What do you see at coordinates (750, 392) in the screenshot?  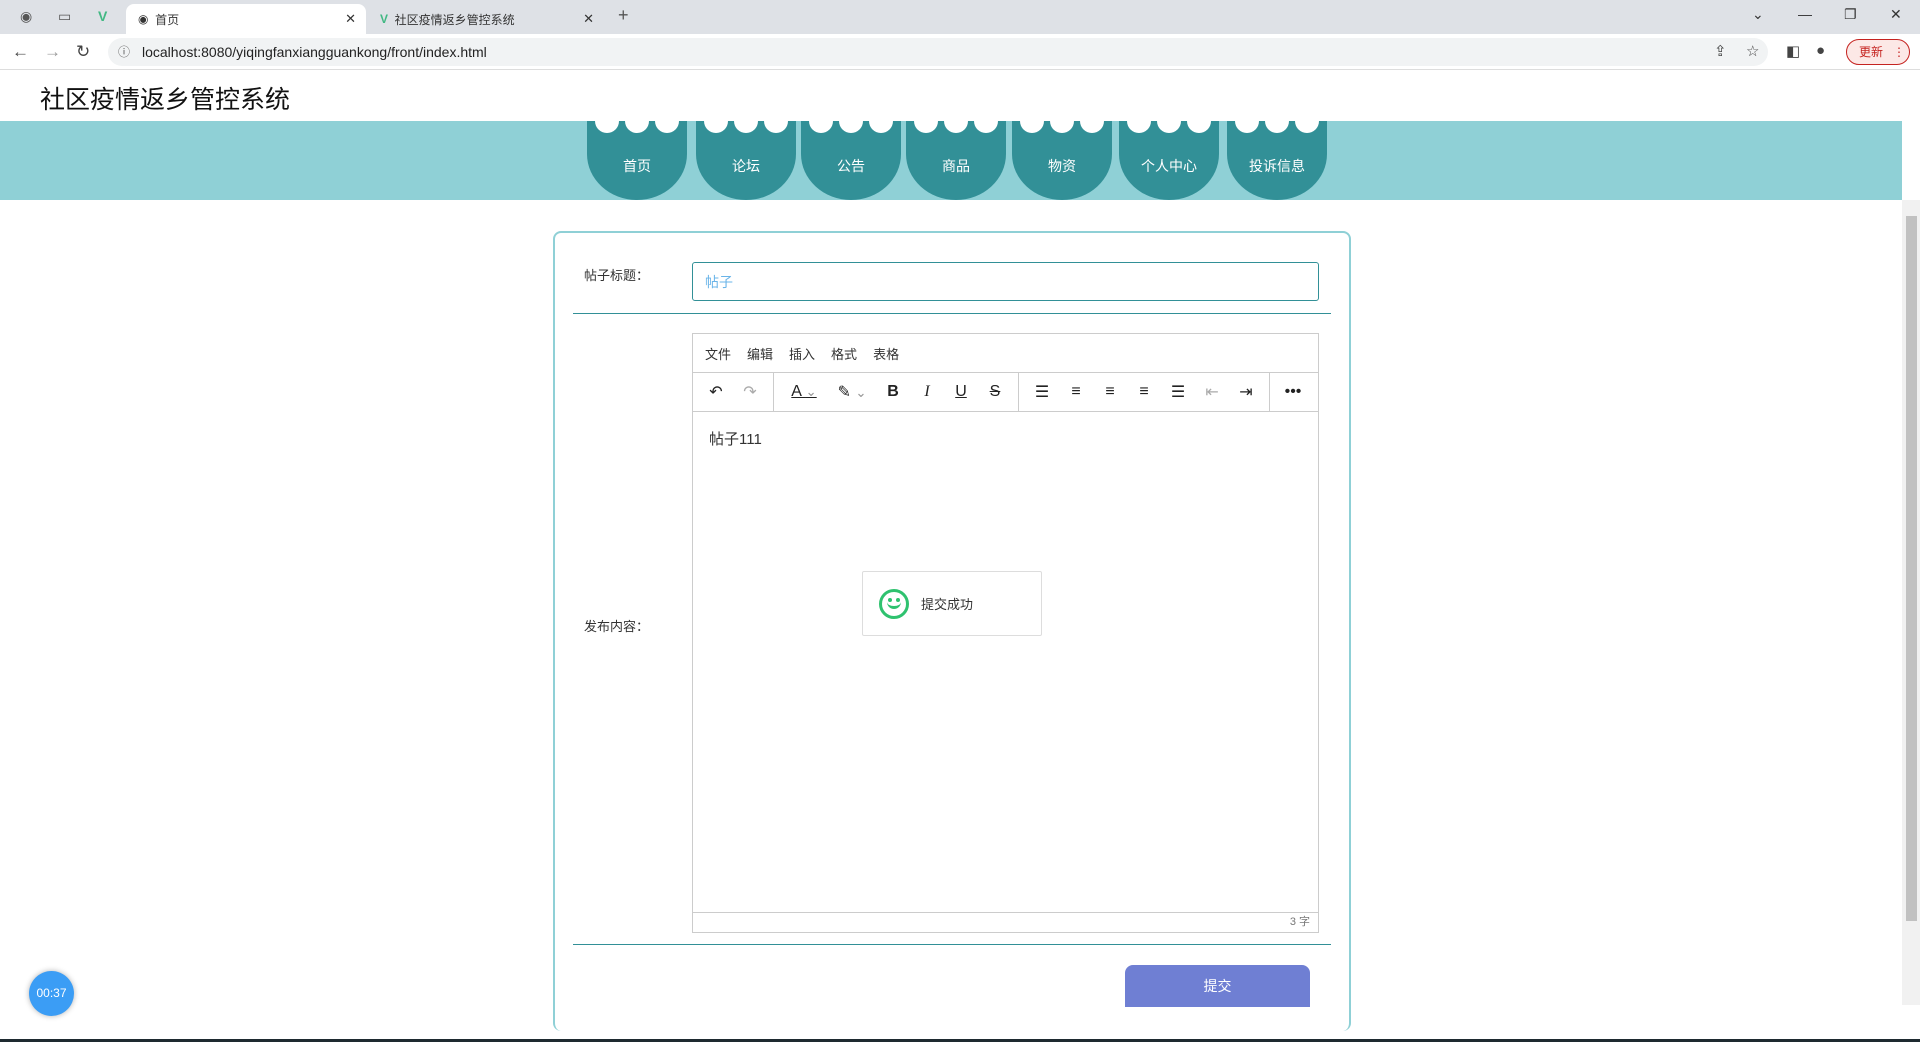 I see `redo-icon: ↷` at bounding box center [750, 392].